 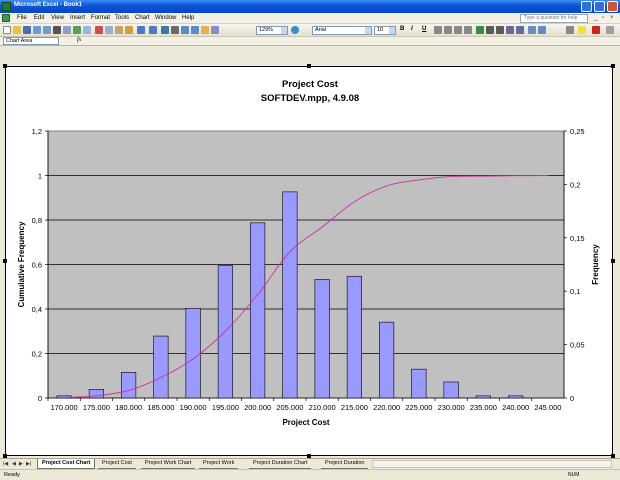 I want to click on sheet-tab: Project Duration, so click(x=345, y=464).